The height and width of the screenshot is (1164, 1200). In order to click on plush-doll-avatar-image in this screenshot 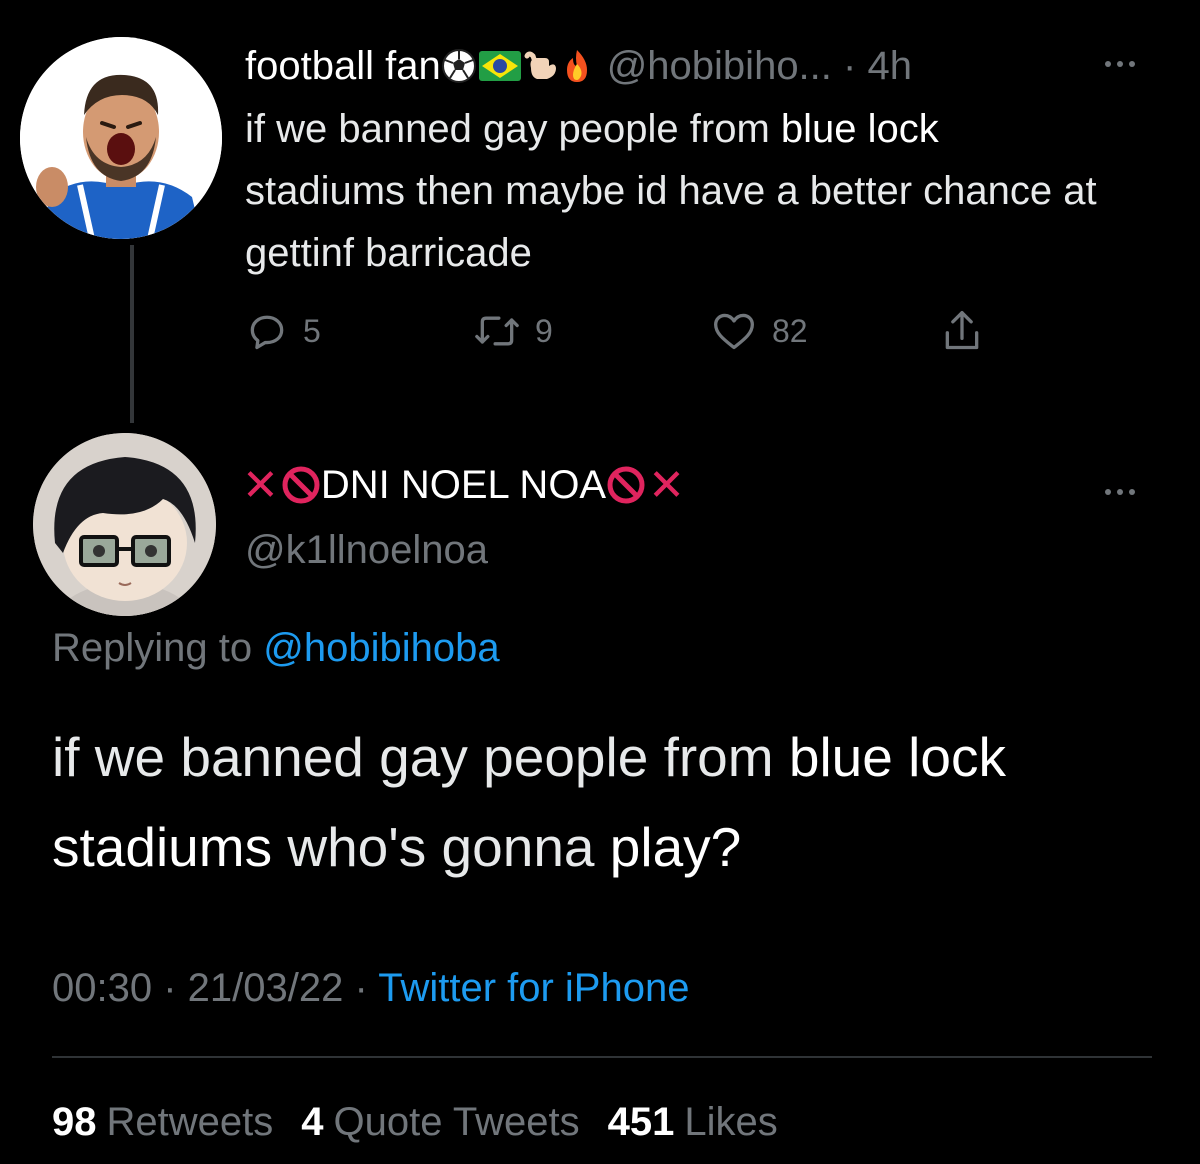, I will do `click(124, 524)`.